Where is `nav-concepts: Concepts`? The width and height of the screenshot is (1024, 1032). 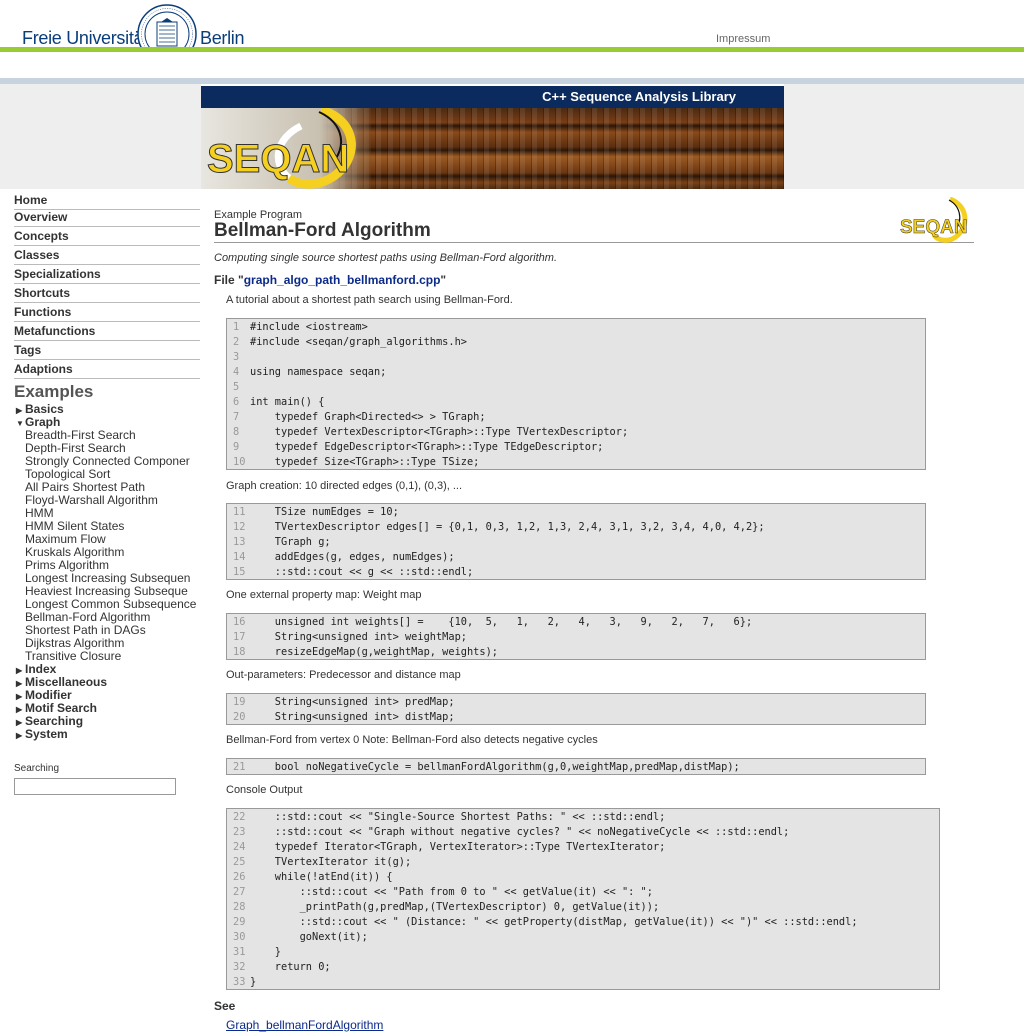 nav-concepts: Concepts is located at coordinates (107, 236).